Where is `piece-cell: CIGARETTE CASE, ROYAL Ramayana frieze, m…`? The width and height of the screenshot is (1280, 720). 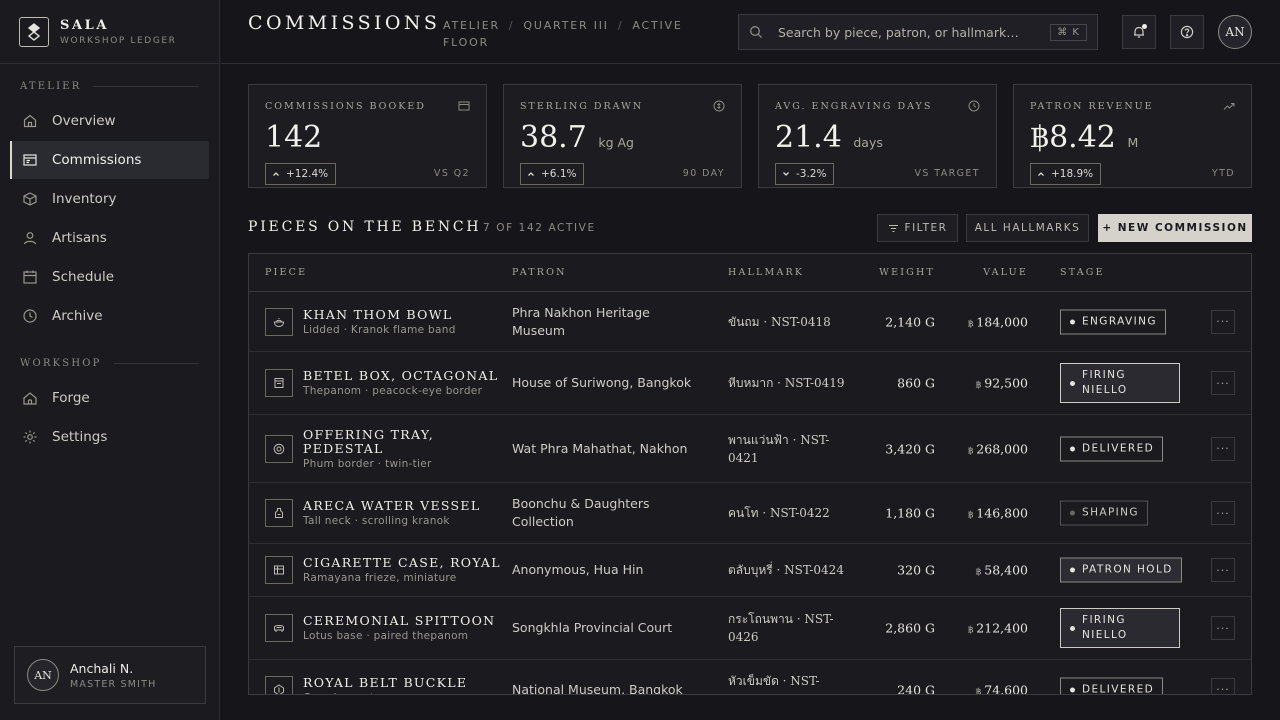 piece-cell: CIGARETTE CASE, ROYAL Ramayana frieze, m… is located at coordinates (403, 570).